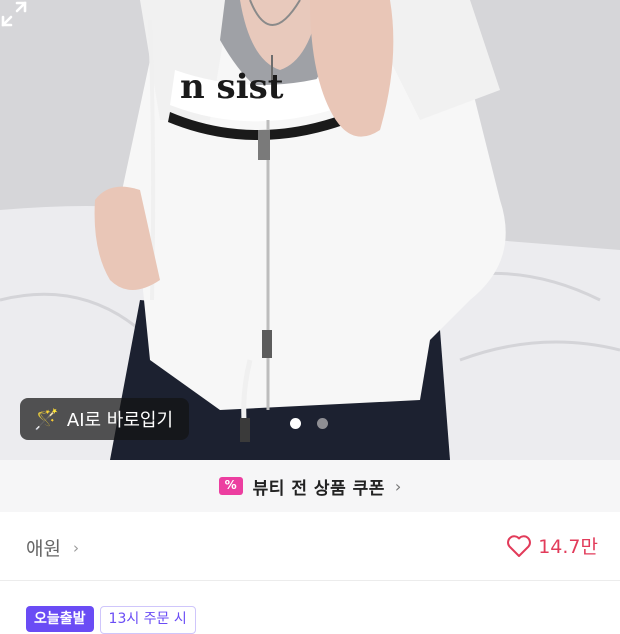  Describe the element at coordinates (568, 547) in the screenshot. I see `like-count: 14.7만` at that location.